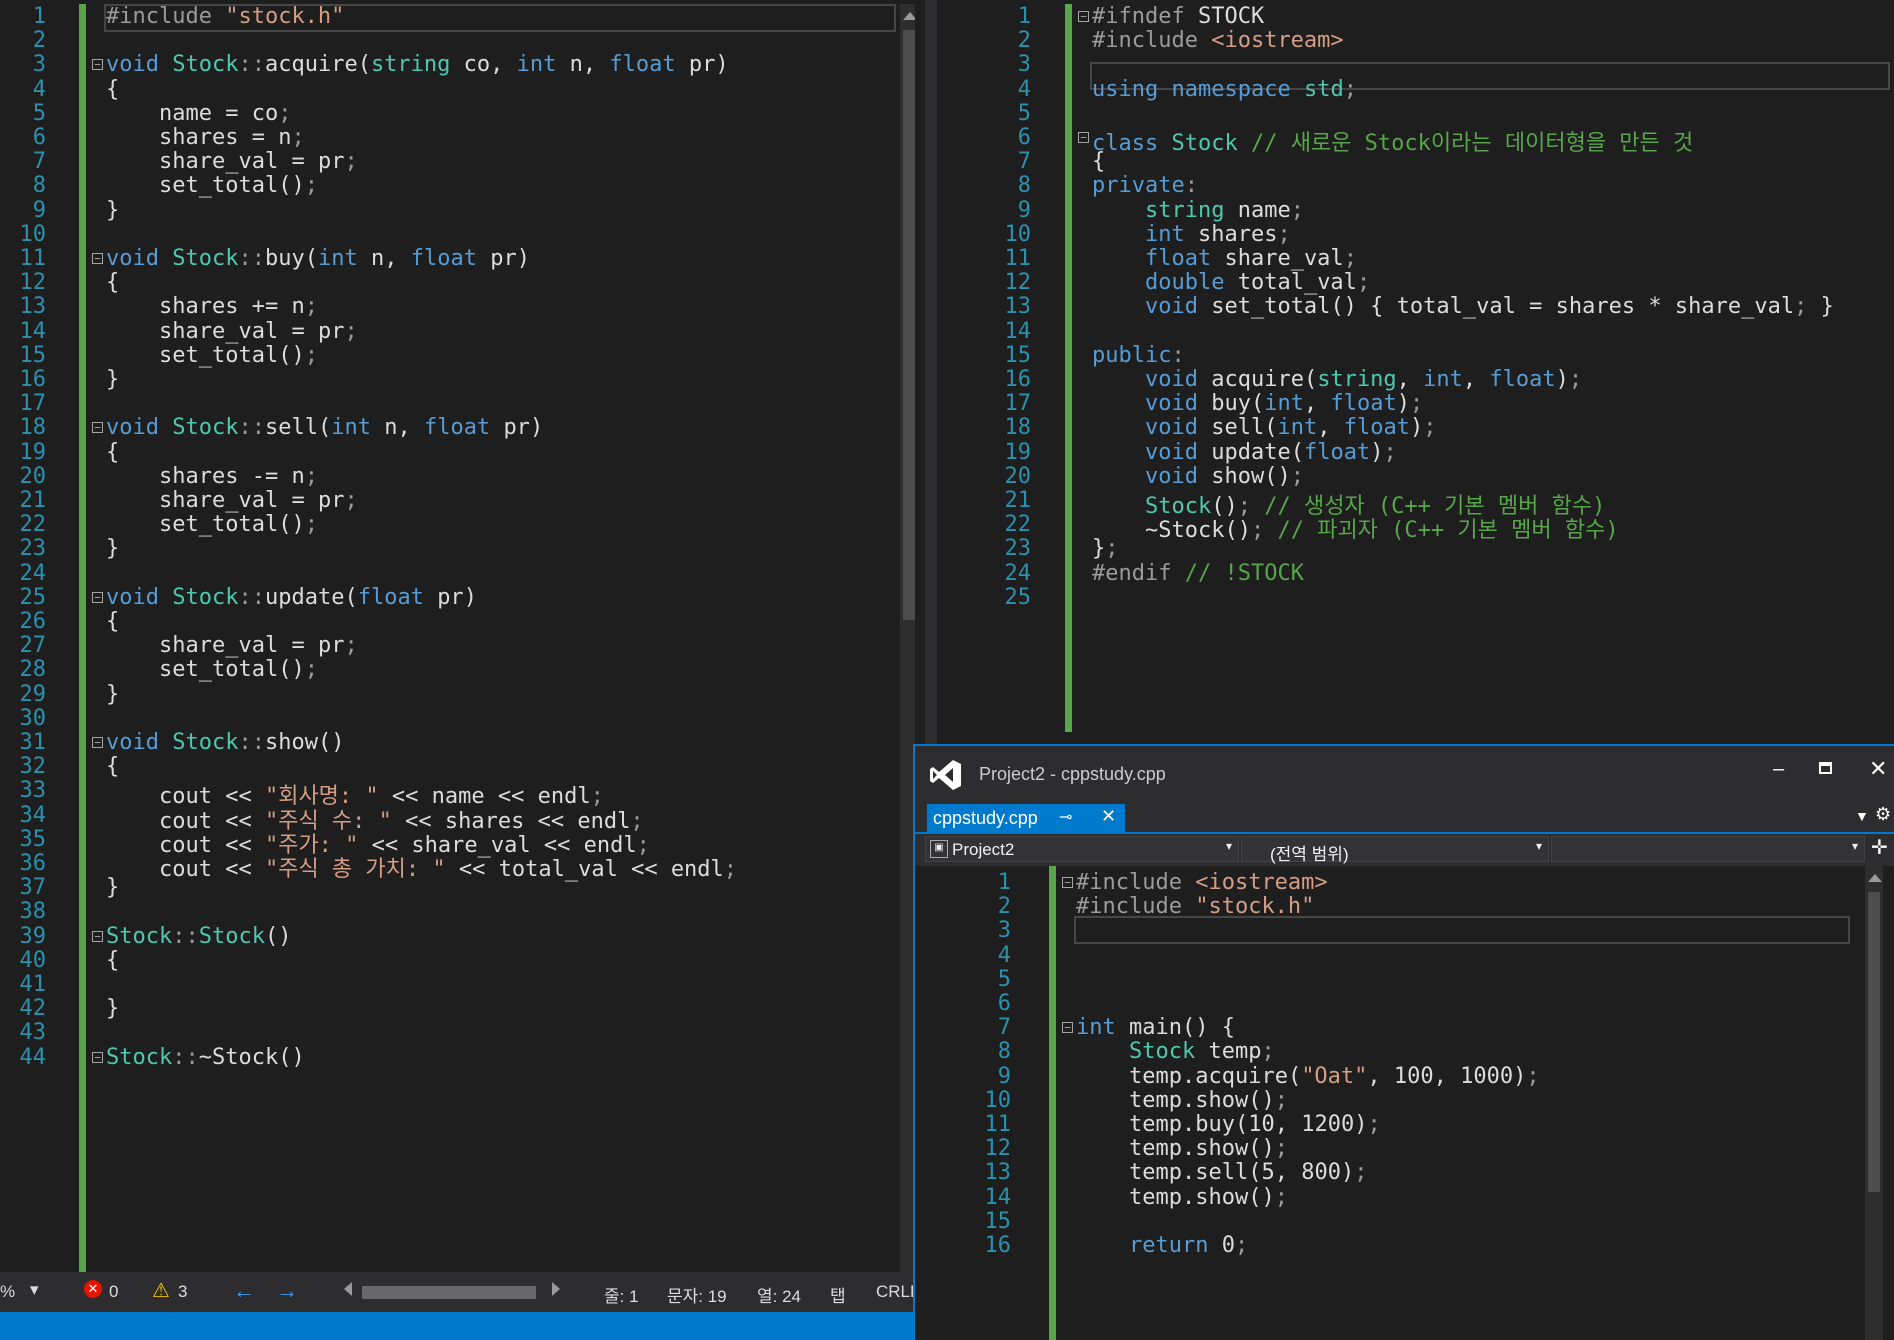 Image resolution: width=1894 pixels, height=1340 pixels. I want to click on tab-overflow-icon: ▼, so click(1862, 816).